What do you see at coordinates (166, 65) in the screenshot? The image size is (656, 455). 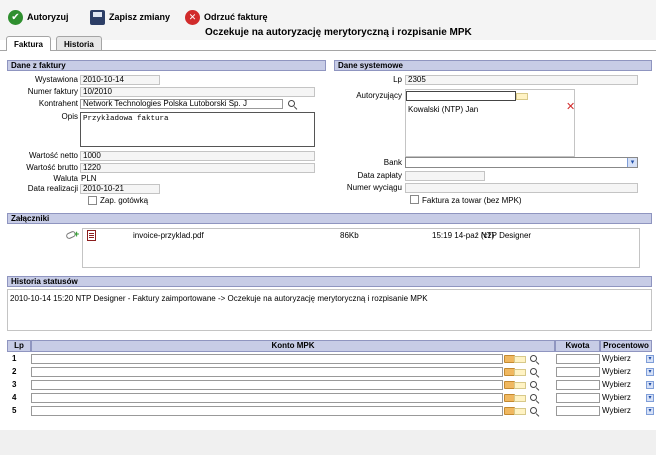 I see `invoice-section-header: Dane z faktury` at bounding box center [166, 65].